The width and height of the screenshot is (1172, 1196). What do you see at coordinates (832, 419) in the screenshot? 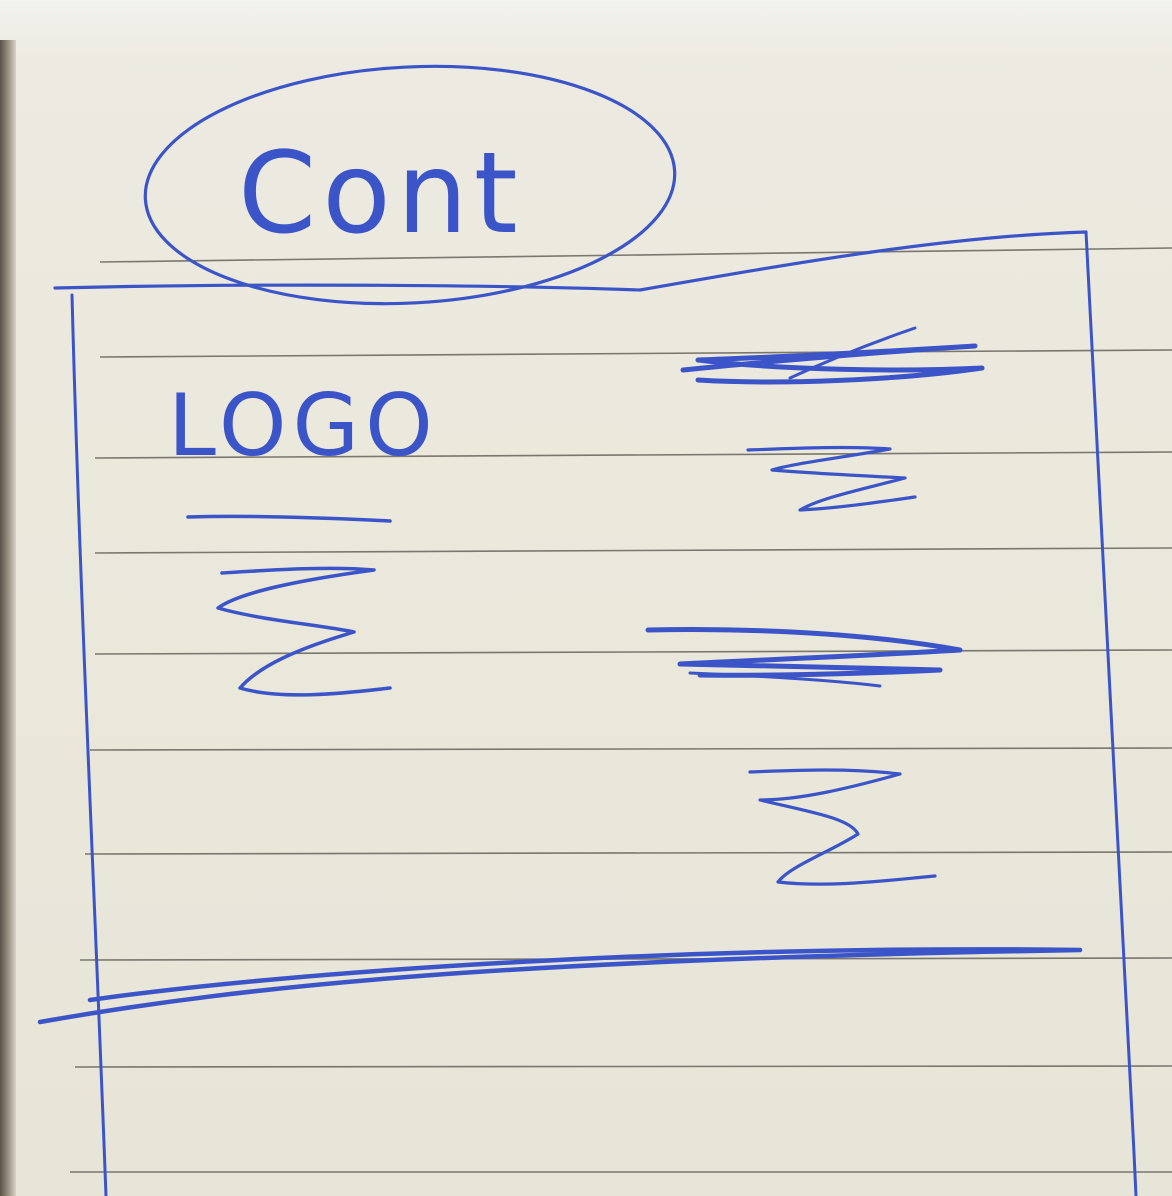
I see `right-nav-block` at bounding box center [832, 419].